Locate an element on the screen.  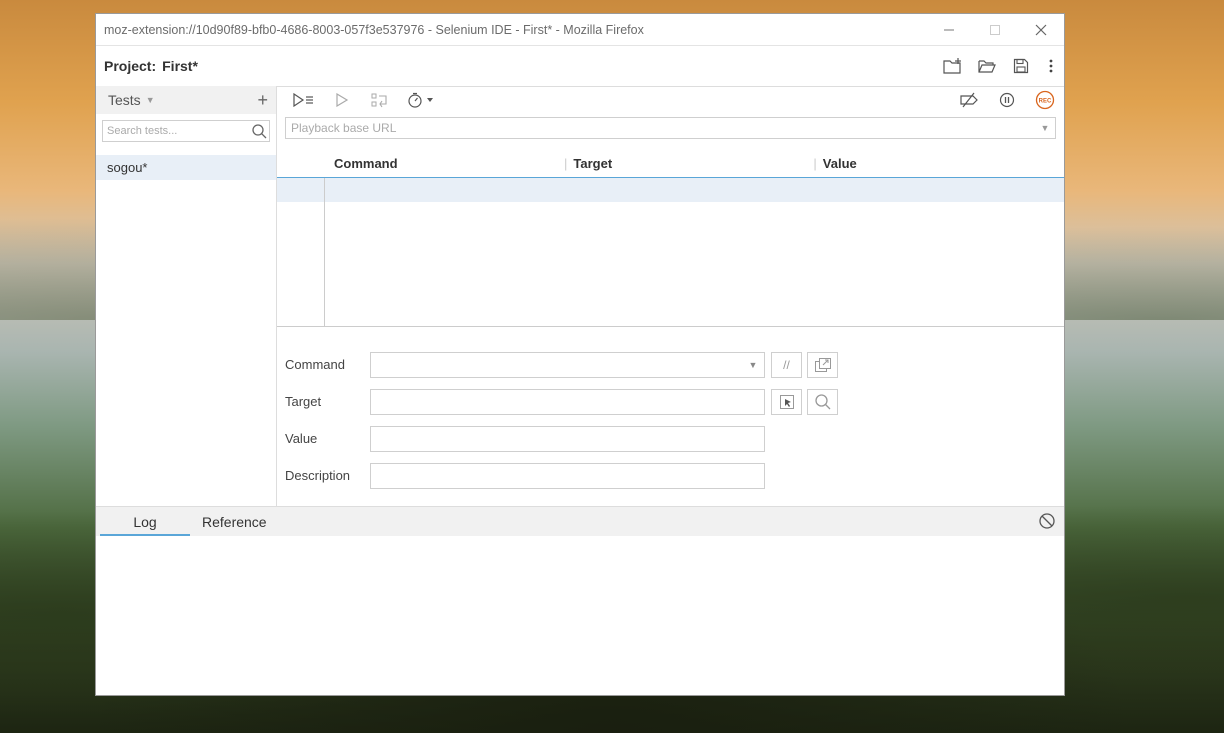
toolbar-right-group: REC is located at coordinates (1007, 100).